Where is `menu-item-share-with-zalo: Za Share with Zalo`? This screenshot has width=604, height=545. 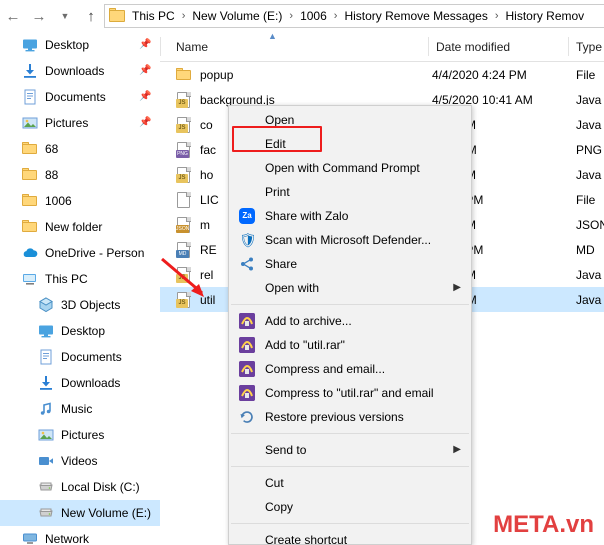
menu-item-share-with-zalo: Za Share with Zalo is located at coordinates (350, 216).